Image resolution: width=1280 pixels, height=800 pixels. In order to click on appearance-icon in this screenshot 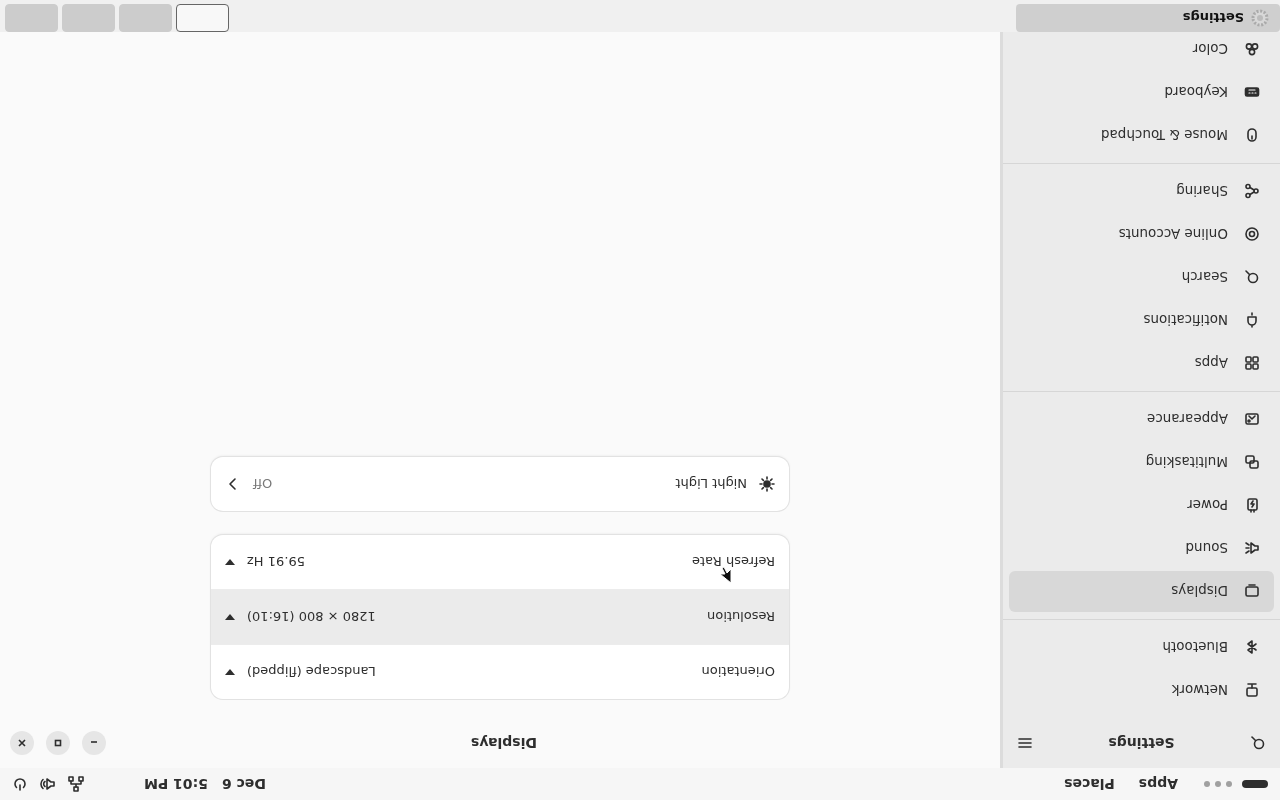, I will do `click(1252, 419)`.